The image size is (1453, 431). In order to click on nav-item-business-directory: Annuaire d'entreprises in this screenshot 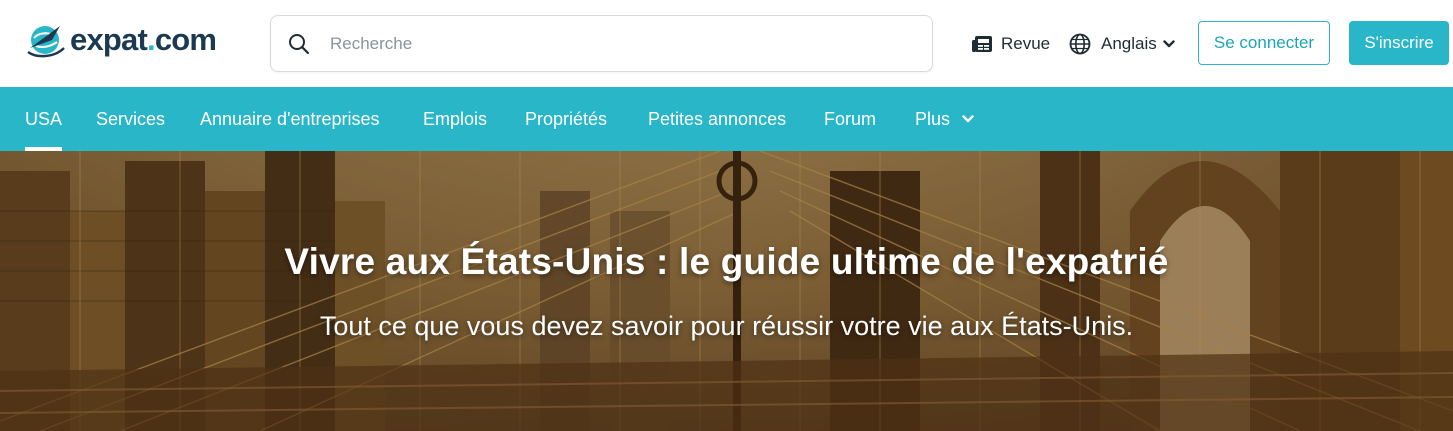, I will do `click(290, 119)`.